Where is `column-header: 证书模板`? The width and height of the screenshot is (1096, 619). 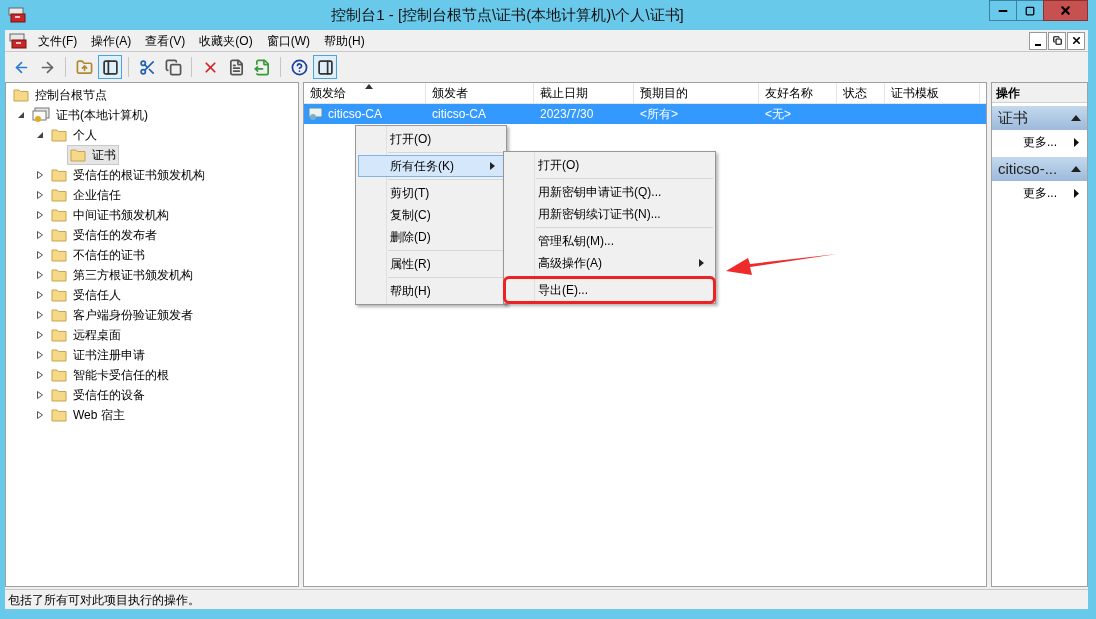 column-header: 证书模板 is located at coordinates (932, 93).